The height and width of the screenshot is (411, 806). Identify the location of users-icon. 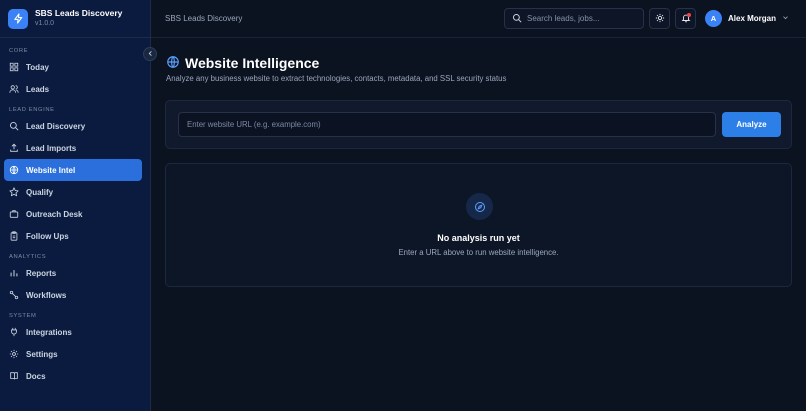
(14, 89).